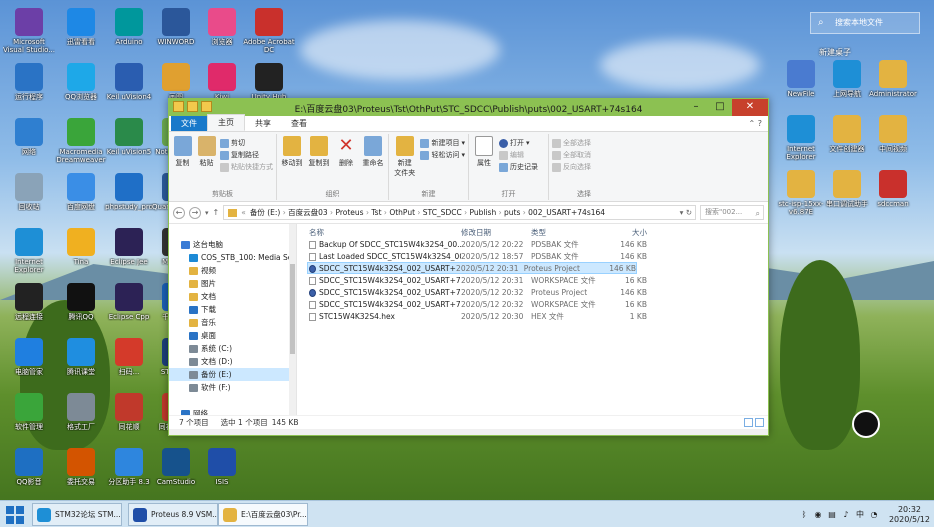 This screenshot has width=934, height=527. I want to click on desktop-icon: 中间视频, so click(893, 134).